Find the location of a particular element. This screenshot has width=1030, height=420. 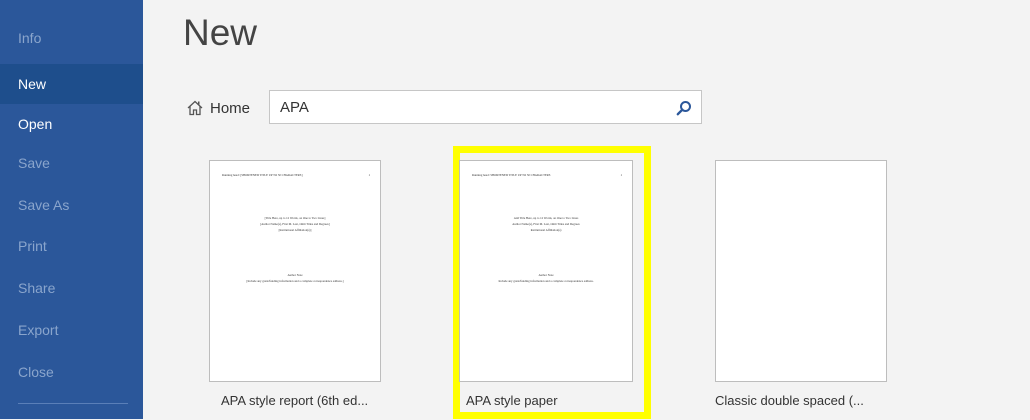

thumbnail-affiliation-line: [Institutional Affiliation(s)] is located at coordinates (295, 230).